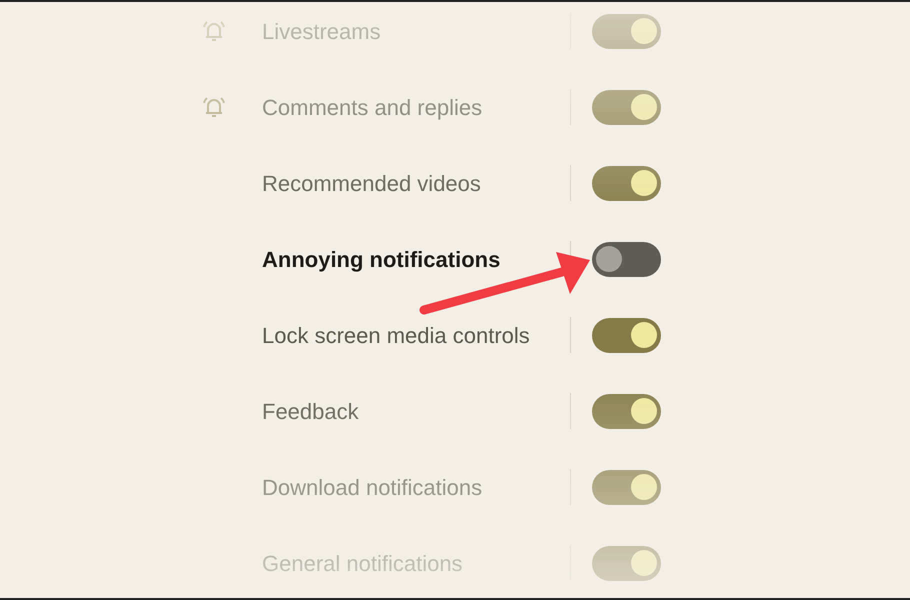 The height and width of the screenshot is (600, 910). What do you see at coordinates (373, 488) in the screenshot?
I see `setting-label: Download notifications` at bounding box center [373, 488].